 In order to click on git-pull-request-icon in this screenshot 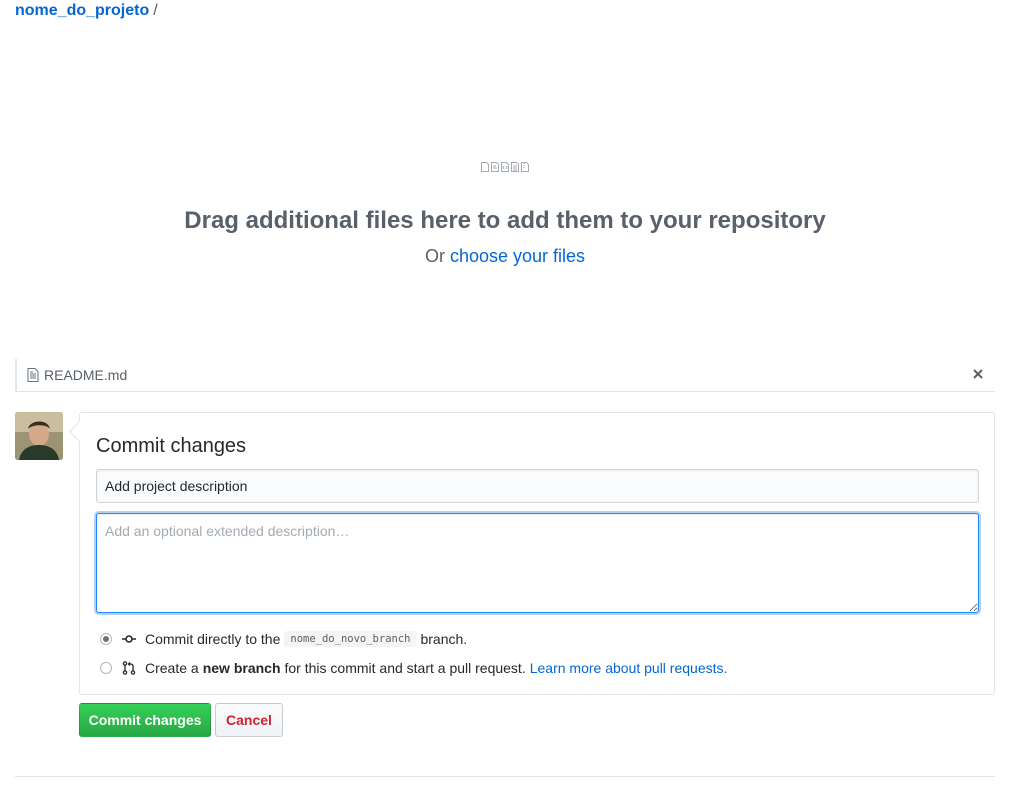, I will do `click(129, 668)`.